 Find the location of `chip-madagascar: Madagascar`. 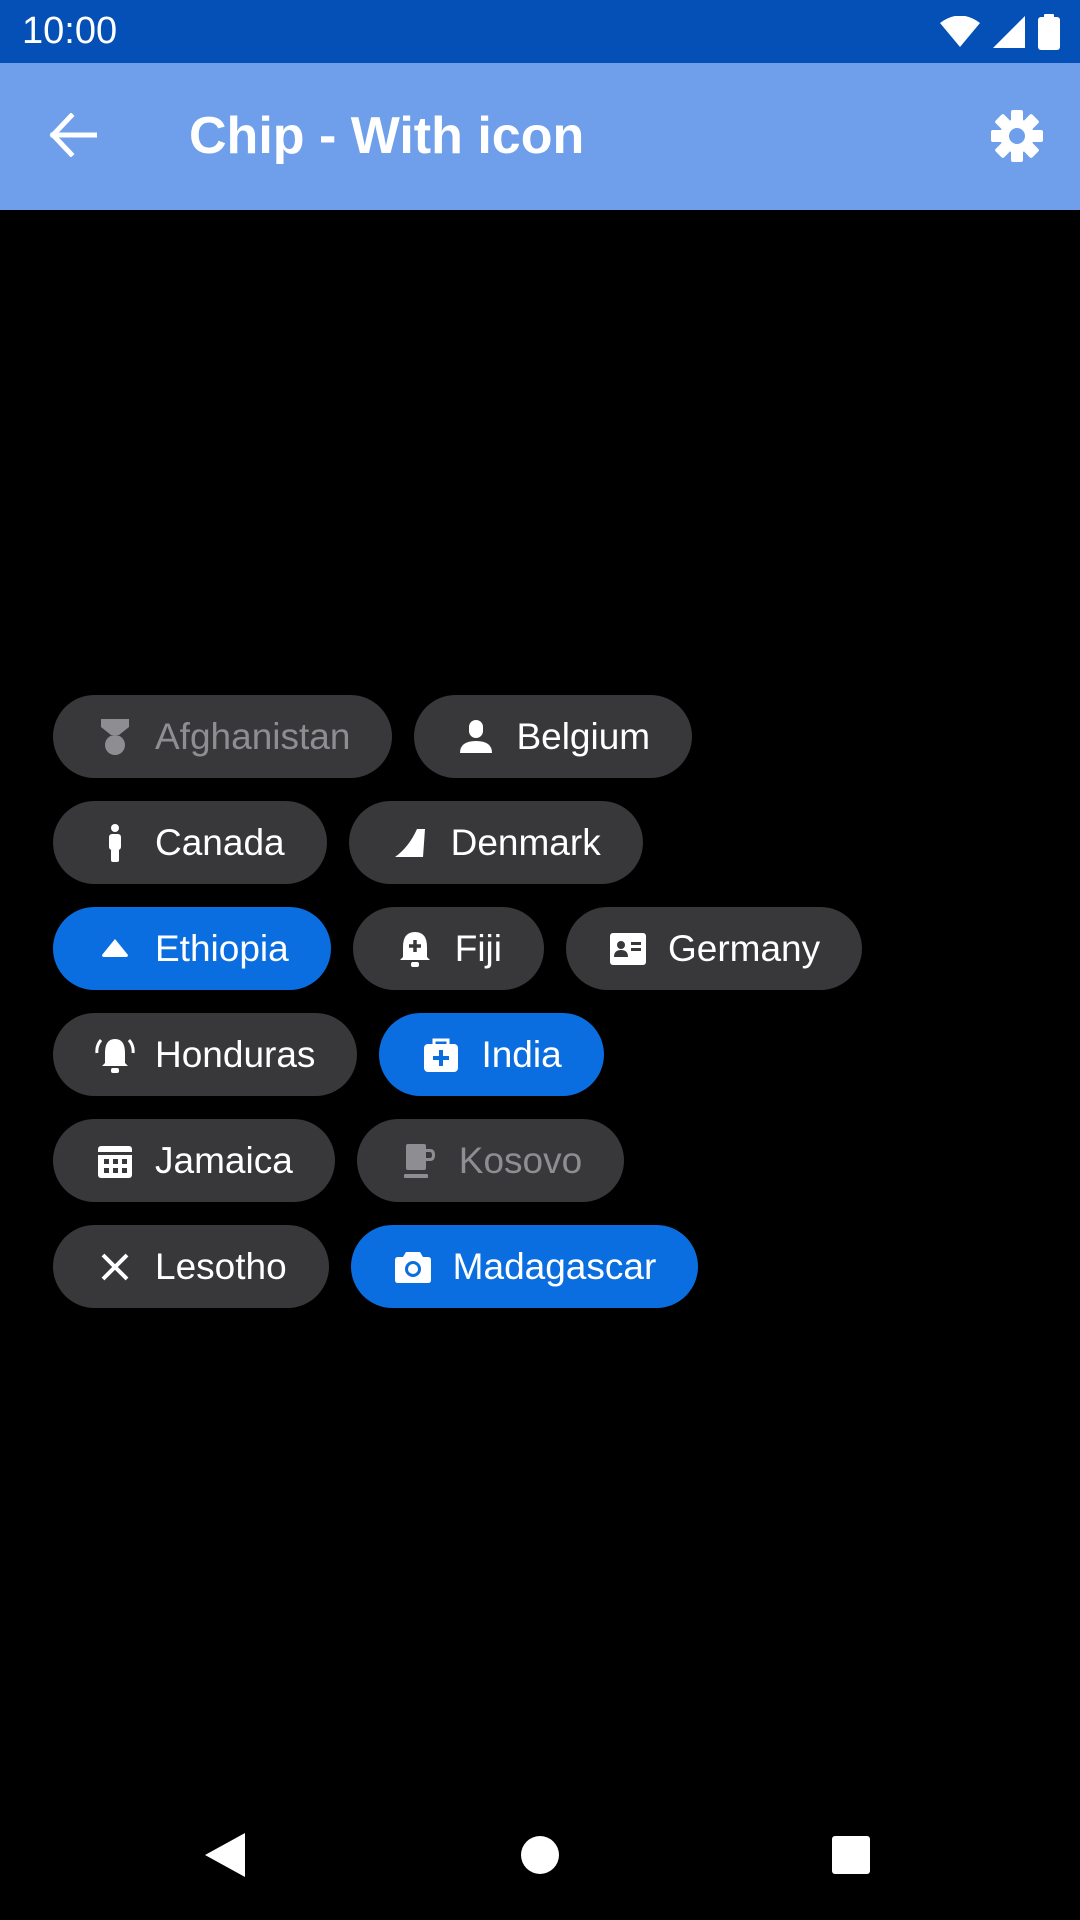

chip-madagascar: Madagascar is located at coordinates (524, 1266).